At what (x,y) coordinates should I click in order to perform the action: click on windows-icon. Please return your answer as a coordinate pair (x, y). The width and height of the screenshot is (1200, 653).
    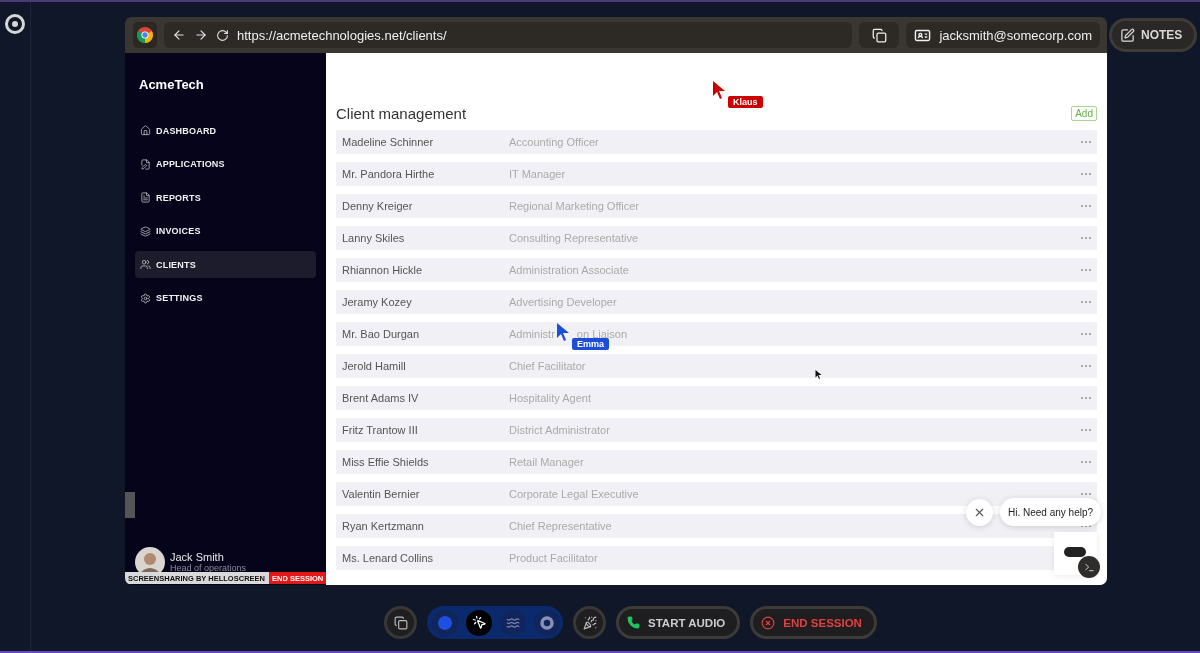
    Looking at the image, I should click on (400, 622).